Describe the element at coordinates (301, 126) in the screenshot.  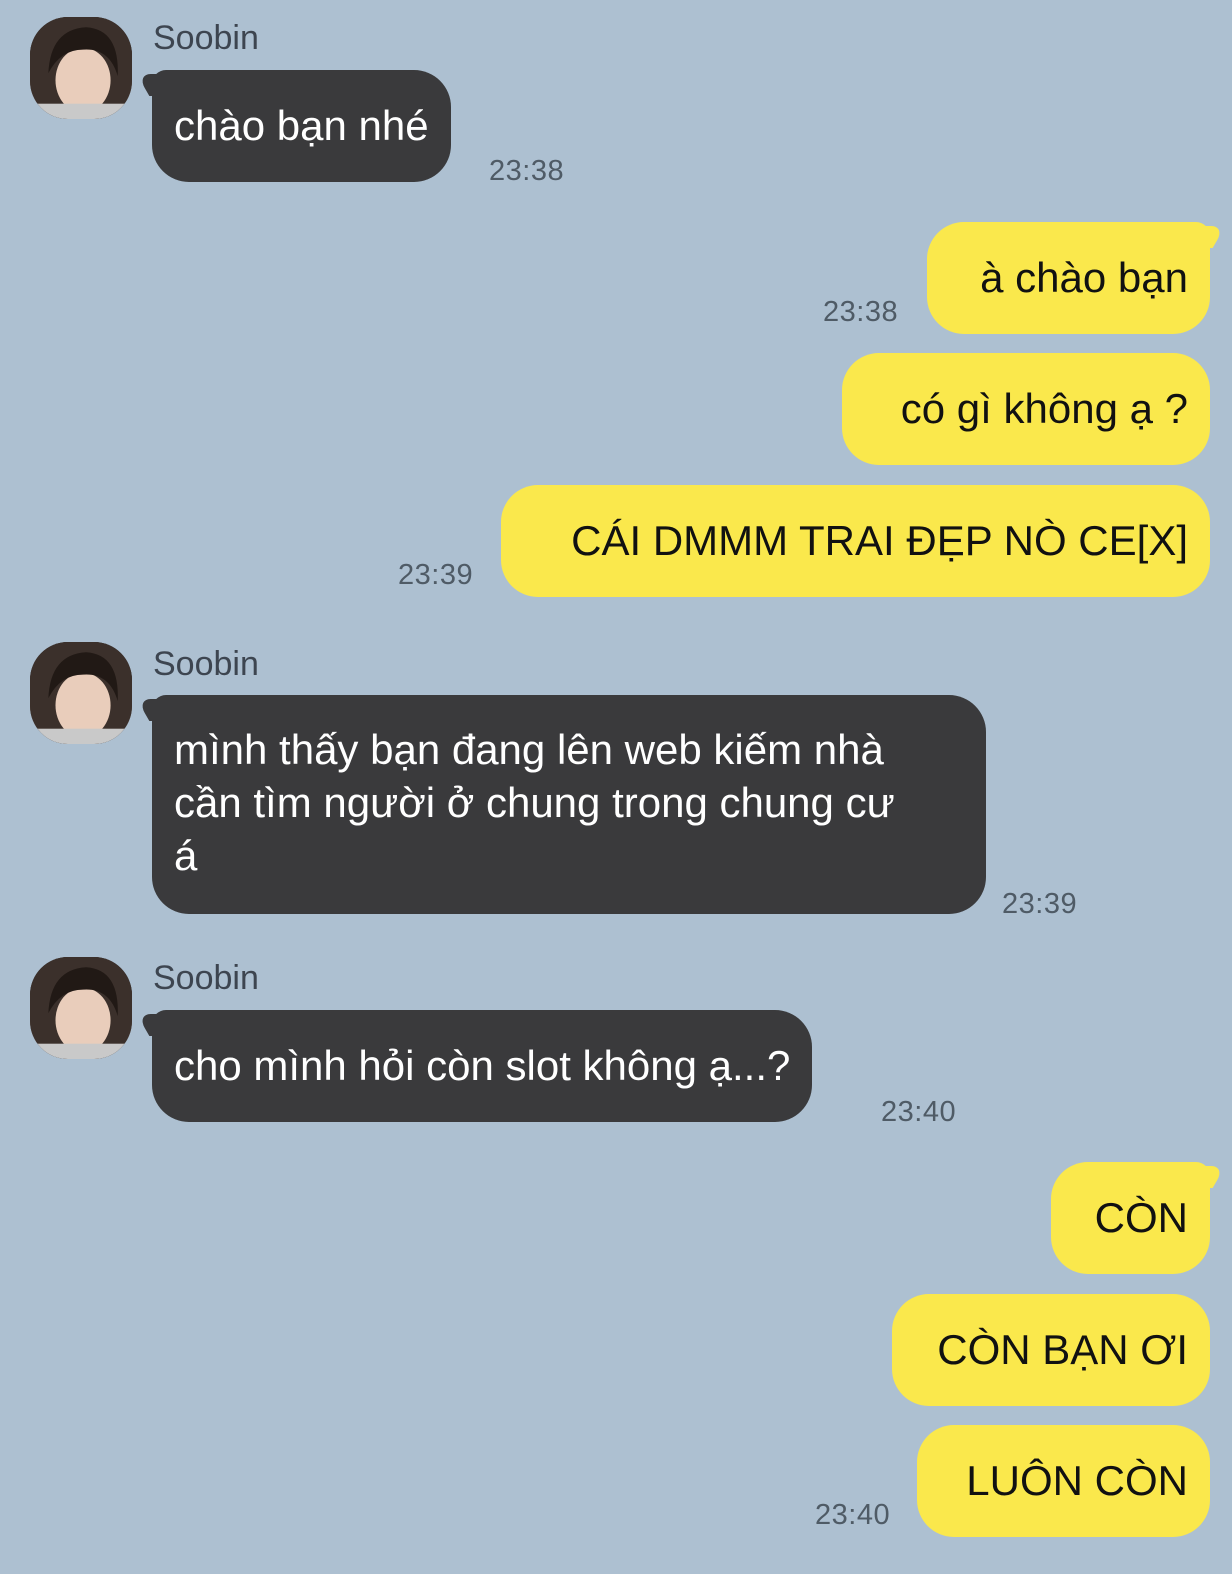
I see `message-bubble-incoming: chào bạn nhé` at that location.